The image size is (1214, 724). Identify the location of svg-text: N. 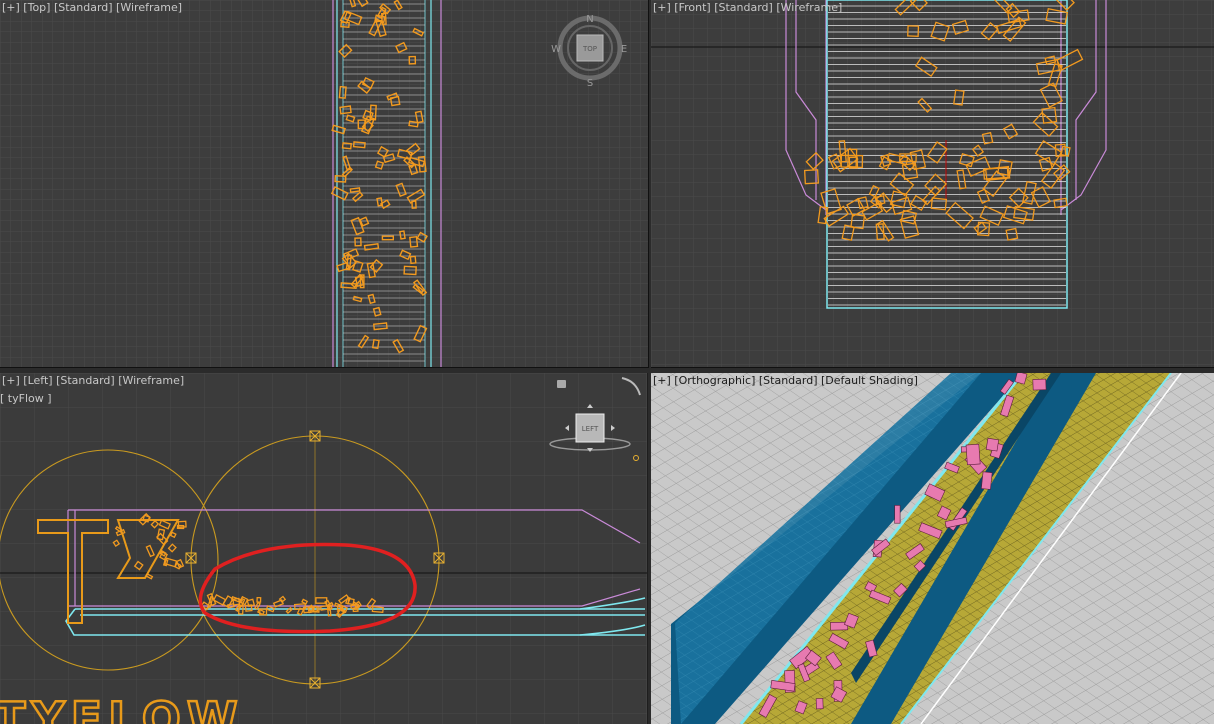
(589, 19).